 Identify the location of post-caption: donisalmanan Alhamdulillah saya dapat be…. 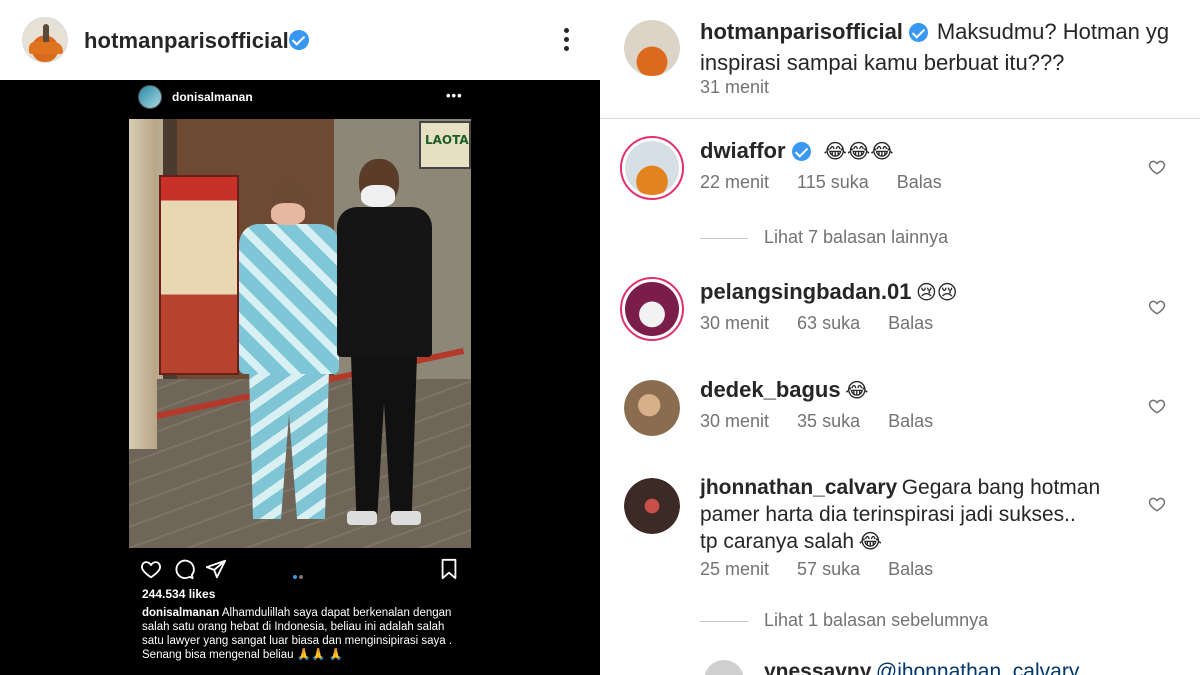
(302, 634).